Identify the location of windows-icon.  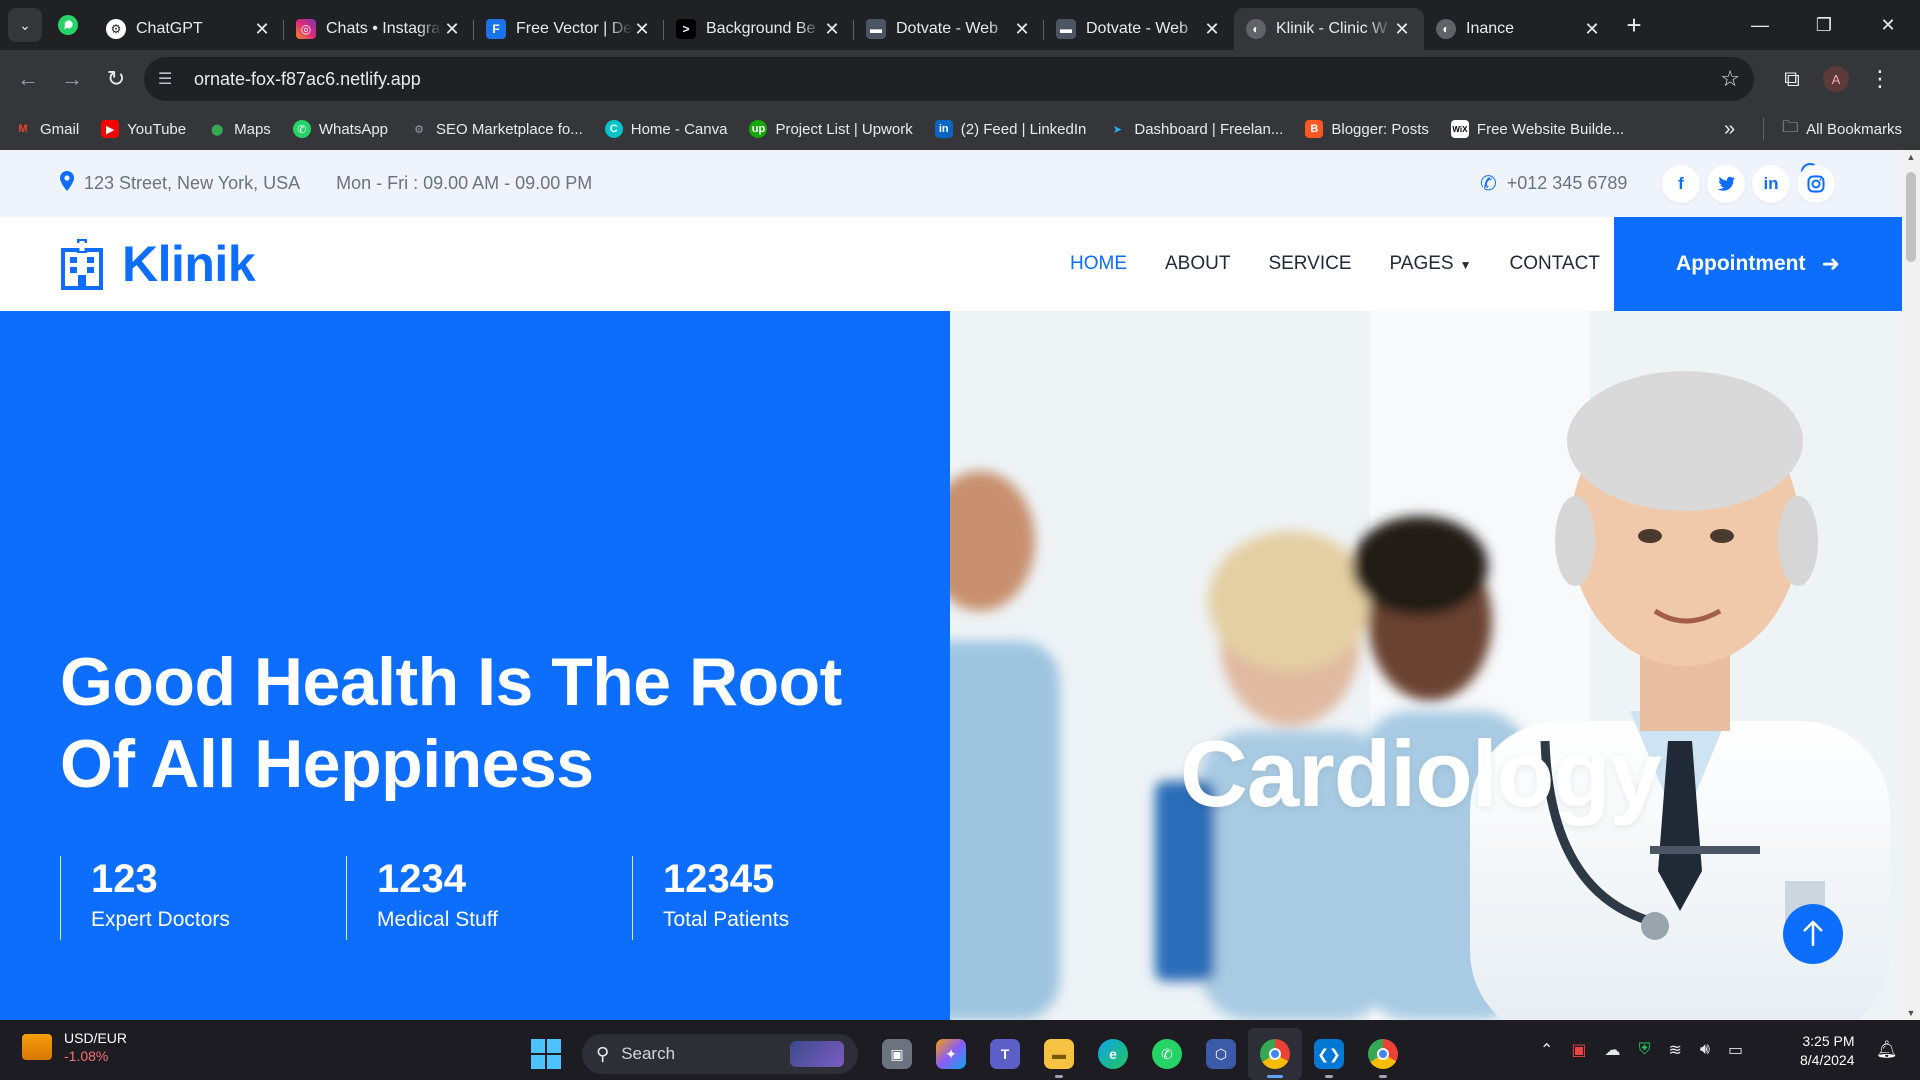
(546, 1054).